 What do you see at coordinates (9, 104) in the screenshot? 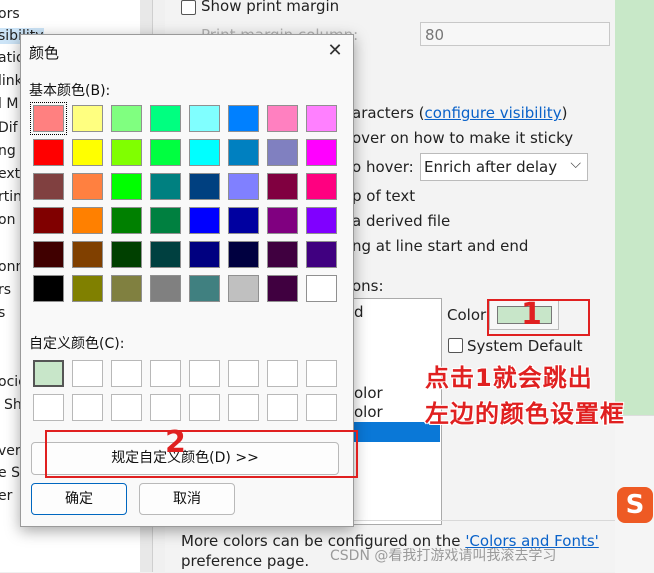
I see `tree-item: l M` at bounding box center [9, 104].